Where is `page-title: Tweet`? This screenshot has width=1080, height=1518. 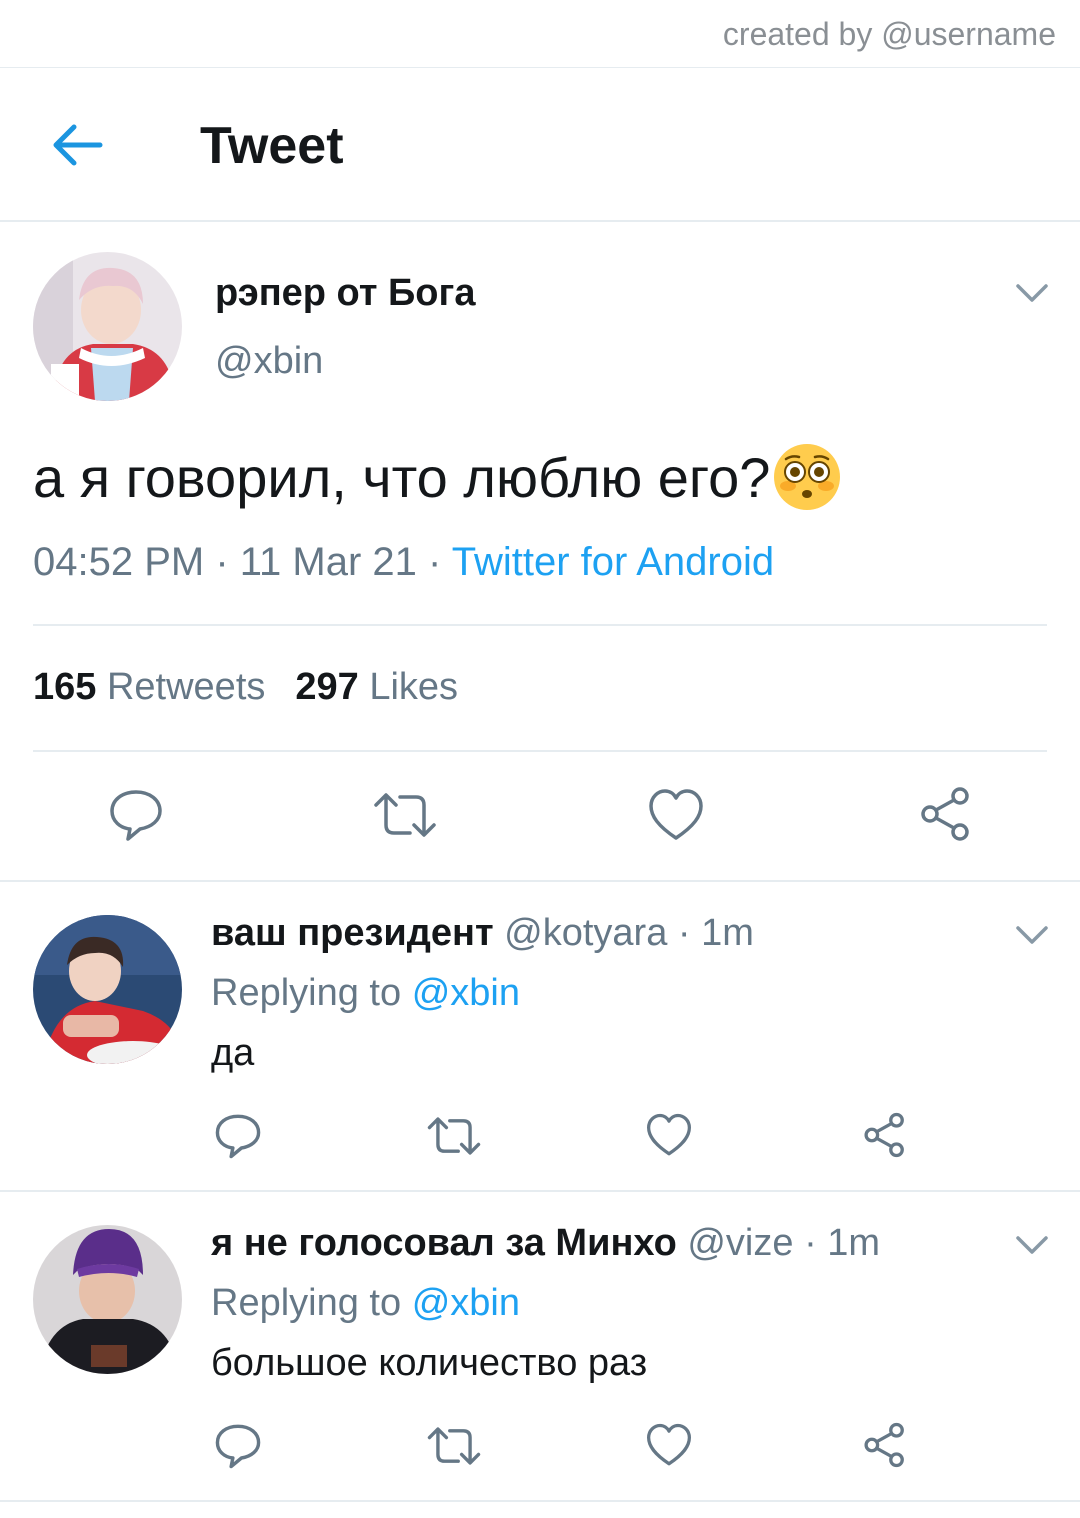 page-title: Tweet is located at coordinates (272, 146).